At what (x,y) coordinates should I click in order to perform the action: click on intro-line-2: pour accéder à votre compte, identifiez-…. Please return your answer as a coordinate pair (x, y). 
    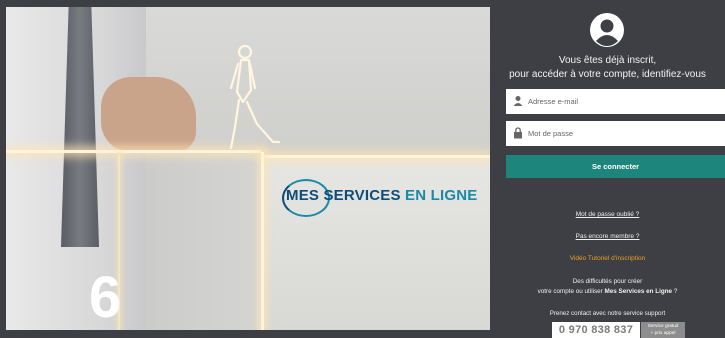
    Looking at the image, I should click on (607, 74).